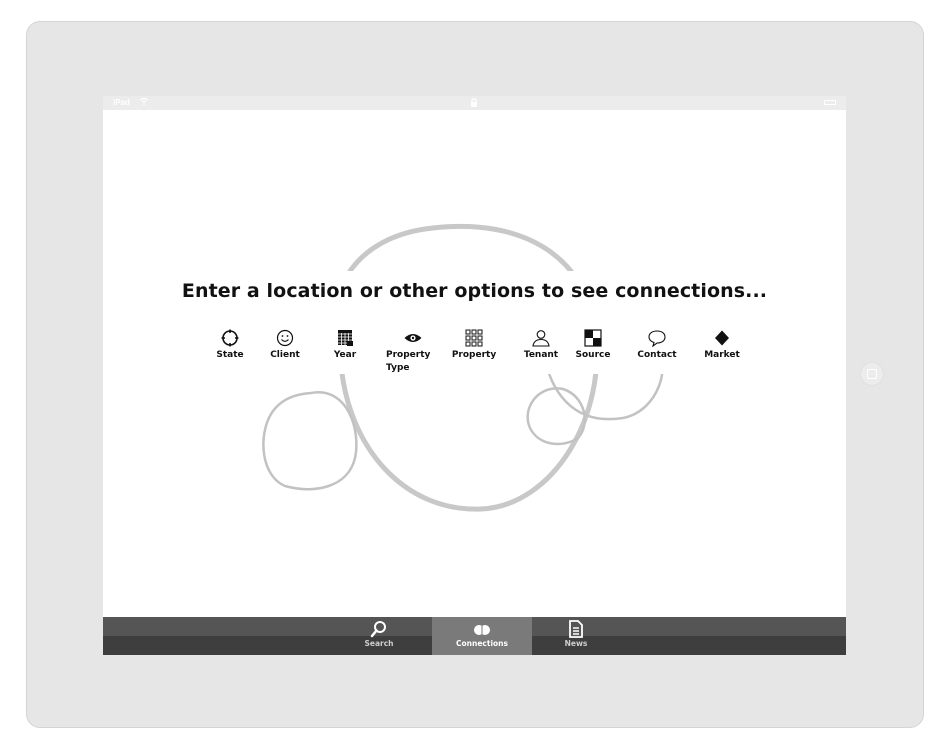 This screenshot has width=950, height=750. Describe the element at coordinates (474, 338) in the screenshot. I see `grid-icon` at that location.